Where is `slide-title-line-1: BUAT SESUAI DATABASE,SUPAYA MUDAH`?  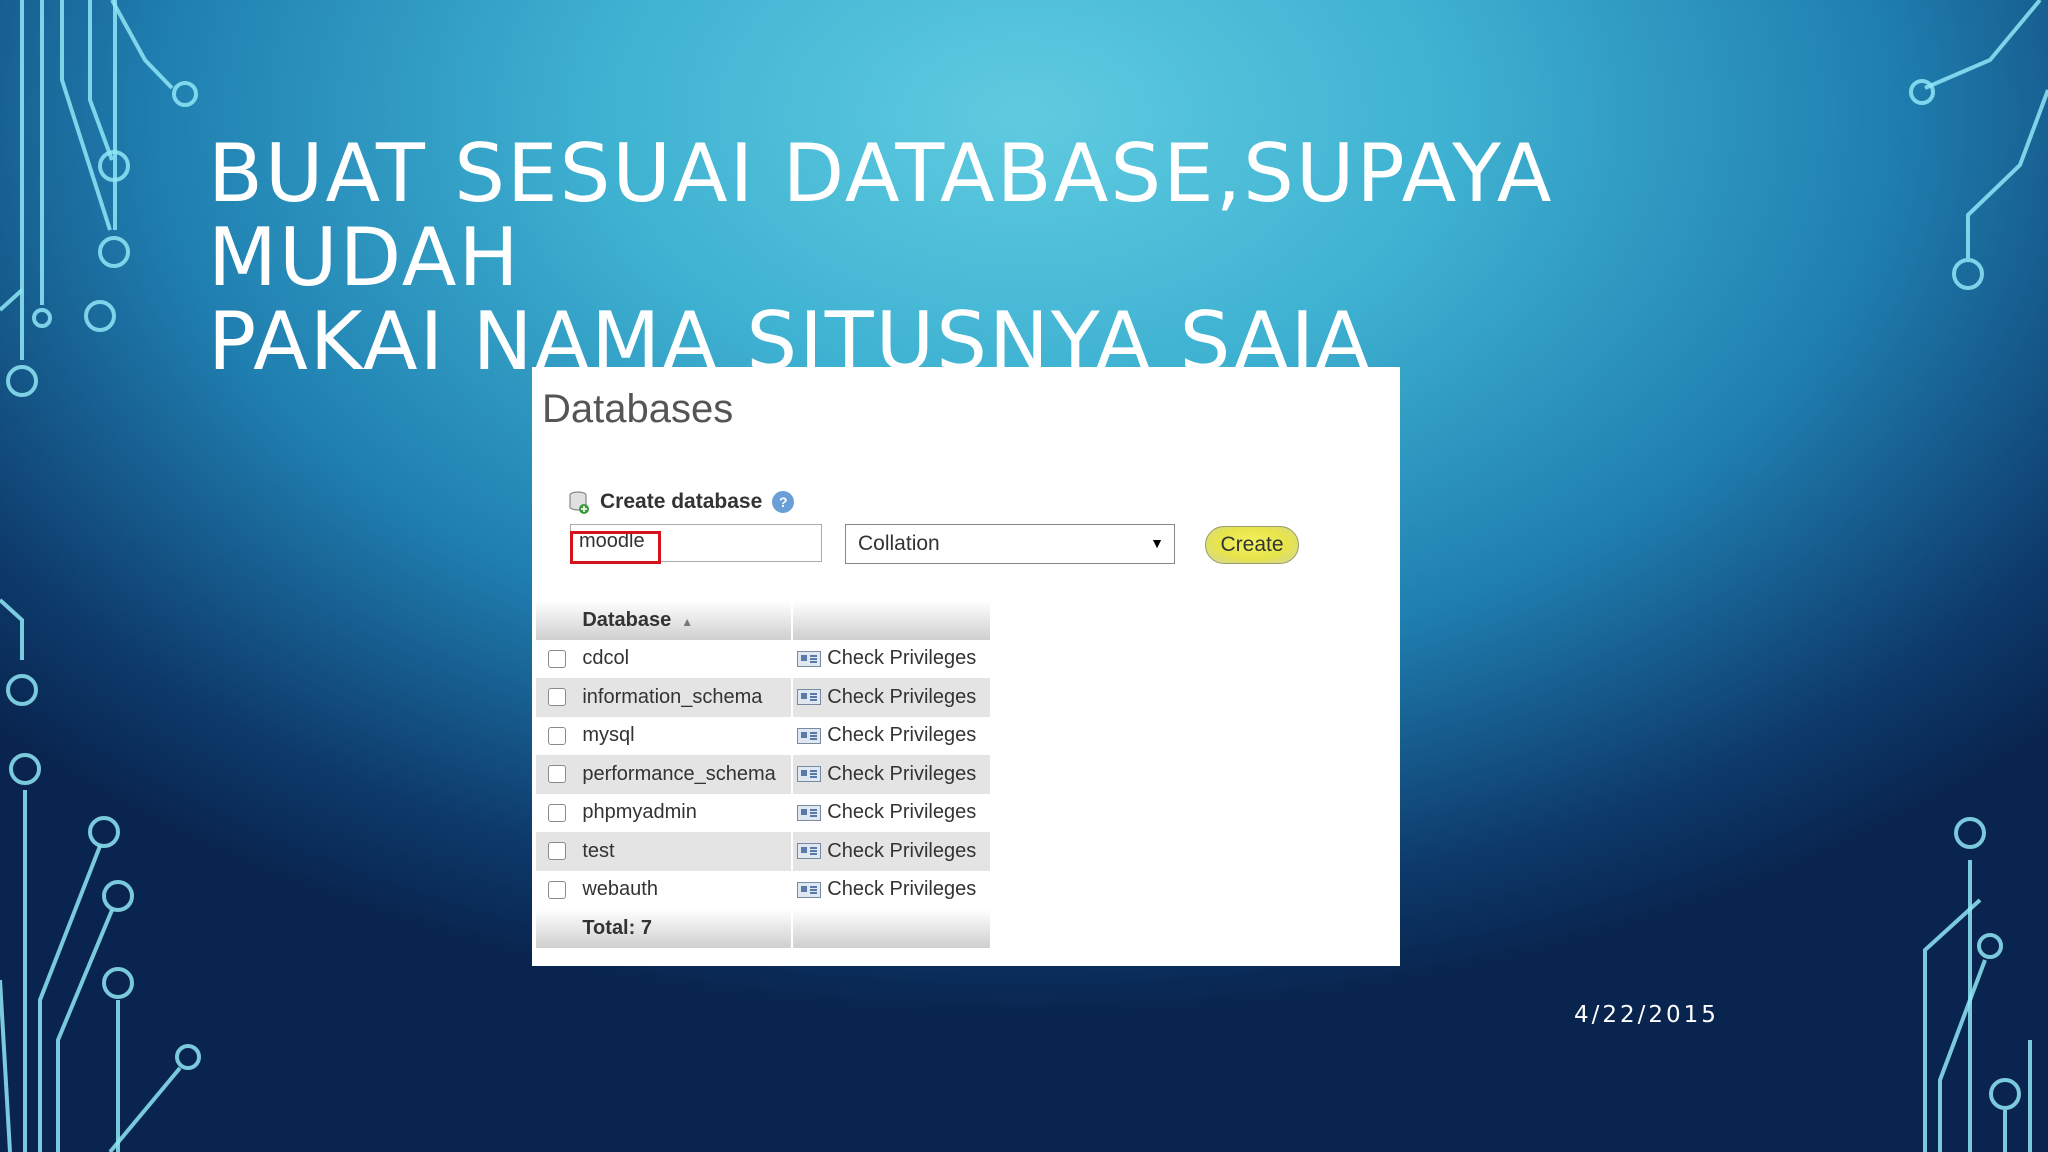 slide-title-line-1: BUAT SESUAI DATABASE,SUPAYA MUDAH is located at coordinates (881, 215).